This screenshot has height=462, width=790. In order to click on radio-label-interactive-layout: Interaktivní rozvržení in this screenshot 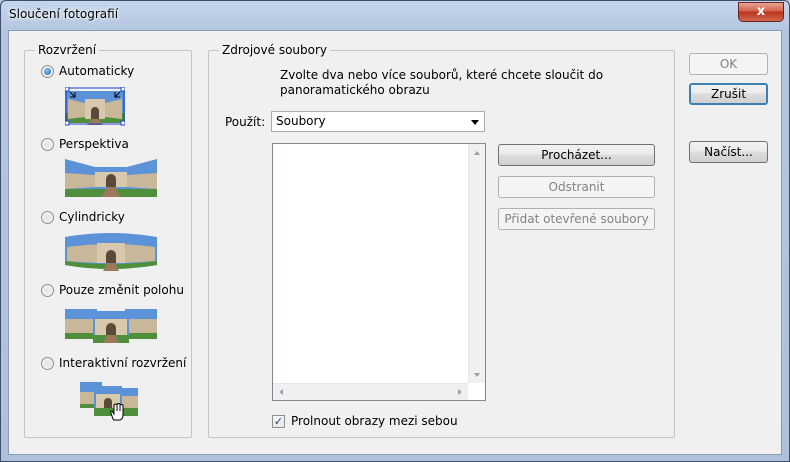, I will do `click(123, 363)`.